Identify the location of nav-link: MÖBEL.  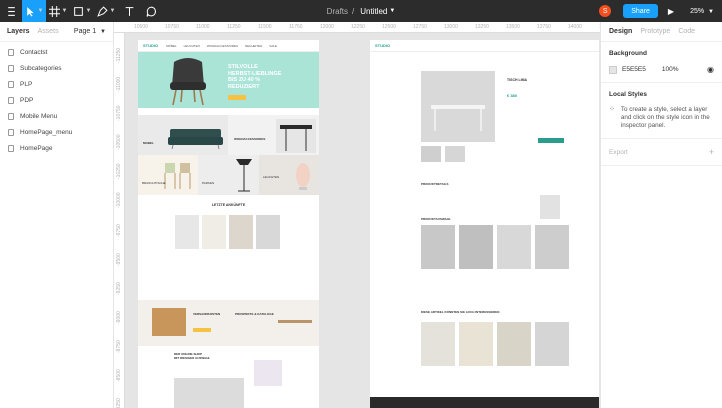
(171, 45).